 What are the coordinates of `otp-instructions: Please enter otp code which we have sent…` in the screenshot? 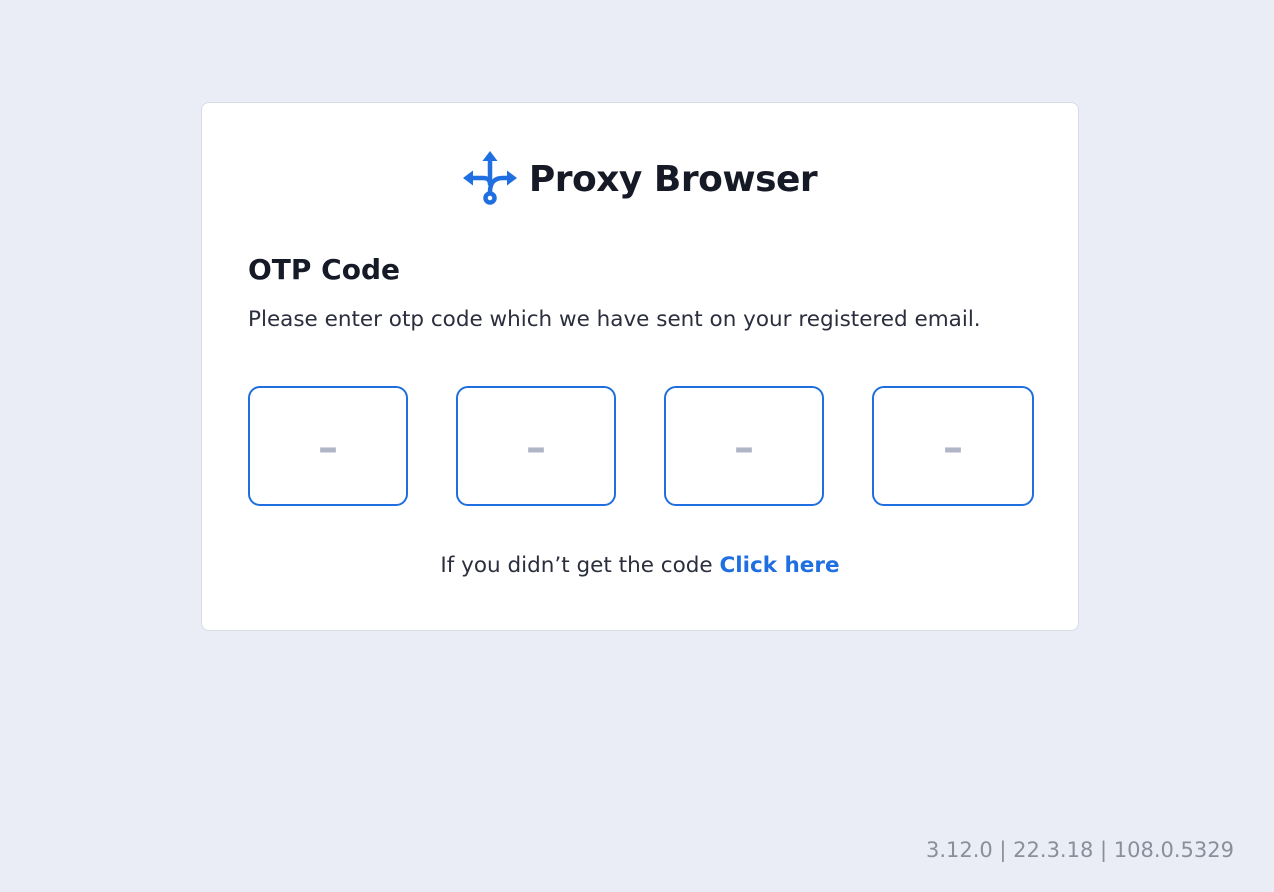 It's located at (614, 319).